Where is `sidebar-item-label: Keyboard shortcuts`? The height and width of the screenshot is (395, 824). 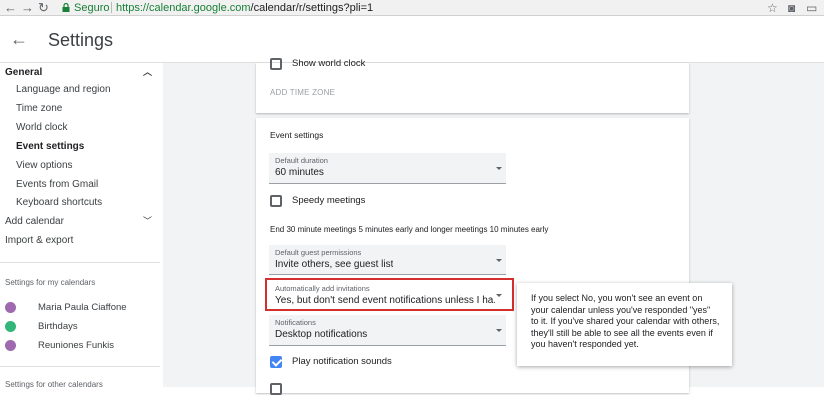
sidebar-item-label: Keyboard shortcuts is located at coordinates (59, 202).